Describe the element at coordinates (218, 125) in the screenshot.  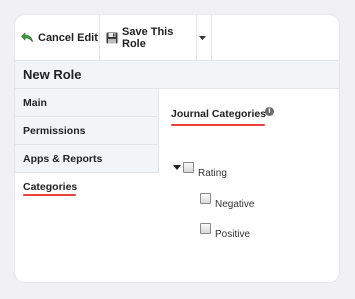
I see `section-title-underline` at that location.